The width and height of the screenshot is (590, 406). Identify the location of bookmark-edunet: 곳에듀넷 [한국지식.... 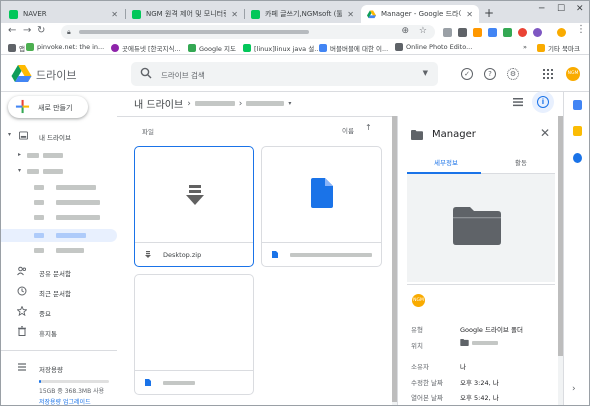
(146, 48).